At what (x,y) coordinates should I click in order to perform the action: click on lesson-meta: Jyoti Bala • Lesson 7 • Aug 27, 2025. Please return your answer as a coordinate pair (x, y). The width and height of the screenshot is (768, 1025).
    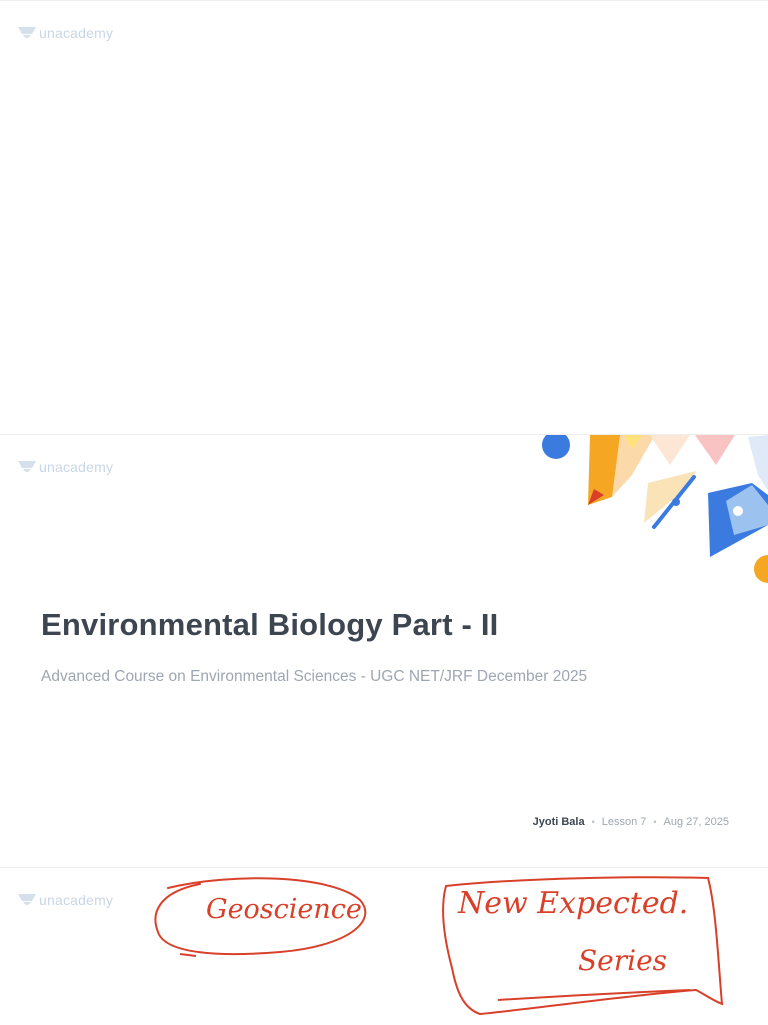
    Looking at the image, I should click on (631, 822).